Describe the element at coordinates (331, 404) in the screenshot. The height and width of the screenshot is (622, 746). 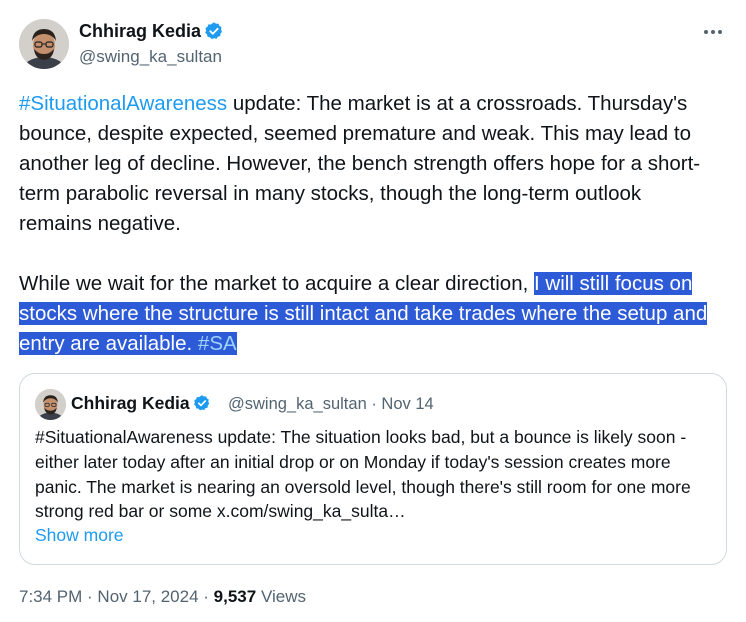
I see `quote-handle-date: @swing_ka_sultan · Nov 14` at that location.